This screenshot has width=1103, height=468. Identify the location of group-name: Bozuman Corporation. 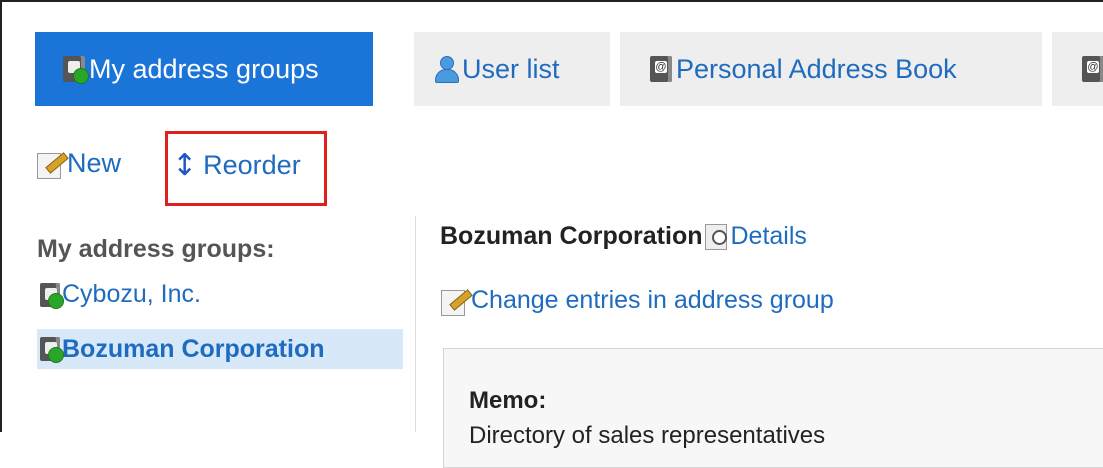
(571, 236).